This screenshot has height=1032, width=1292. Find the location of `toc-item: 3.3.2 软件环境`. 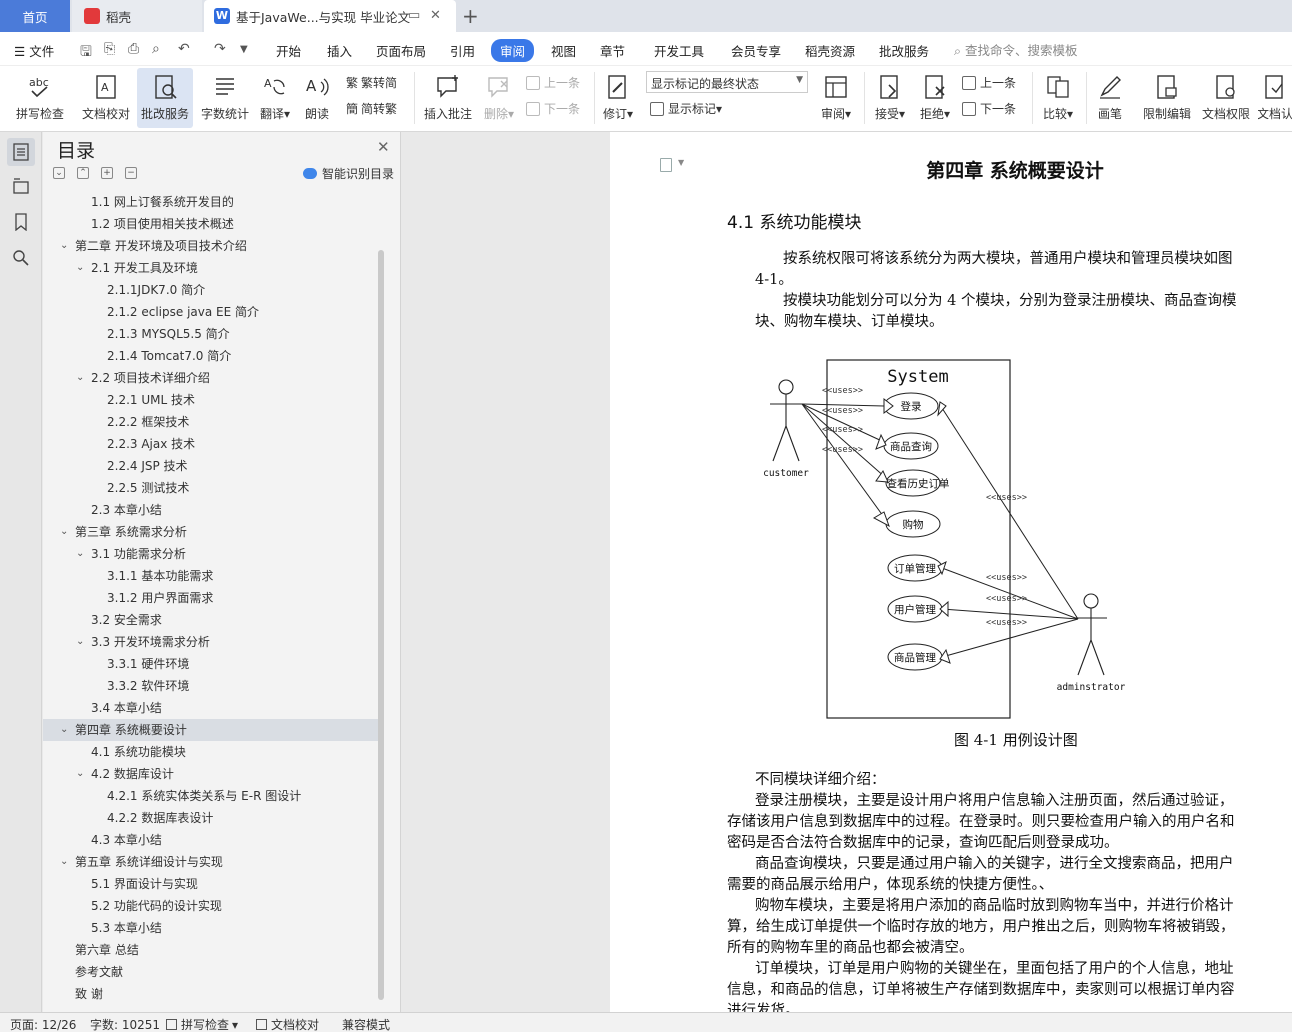

toc-item: 3.3.2 软件环境 is located at coordinates (211, 686).